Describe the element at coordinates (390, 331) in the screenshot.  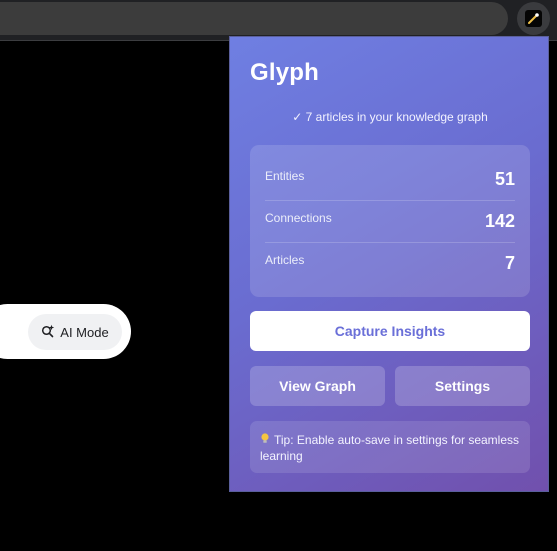
I see `capture-insights-button: Capture Insights` at that location.